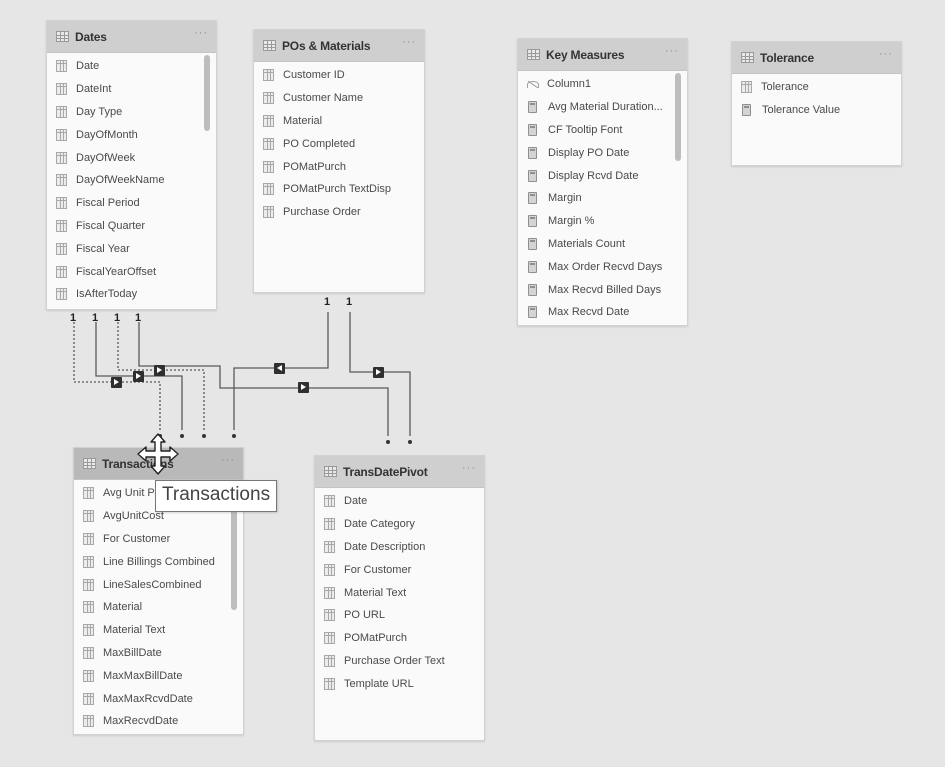 The width and height of the screenshot is (945, 767). I want to click on field-item: CF Tooltip Font, so click(602, 130).